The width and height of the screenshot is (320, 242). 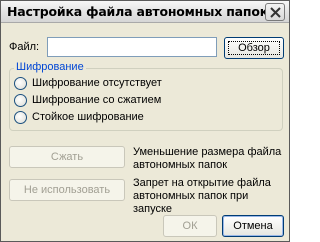 I want to click on title-bar: Настройка файла автономных папок, so click(x=145, y=12).